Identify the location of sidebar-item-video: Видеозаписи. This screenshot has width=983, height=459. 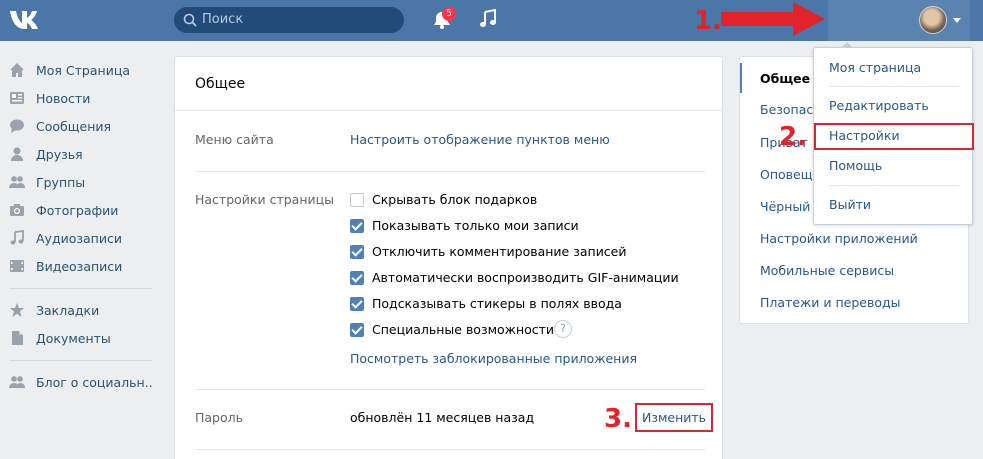
(77, 266).